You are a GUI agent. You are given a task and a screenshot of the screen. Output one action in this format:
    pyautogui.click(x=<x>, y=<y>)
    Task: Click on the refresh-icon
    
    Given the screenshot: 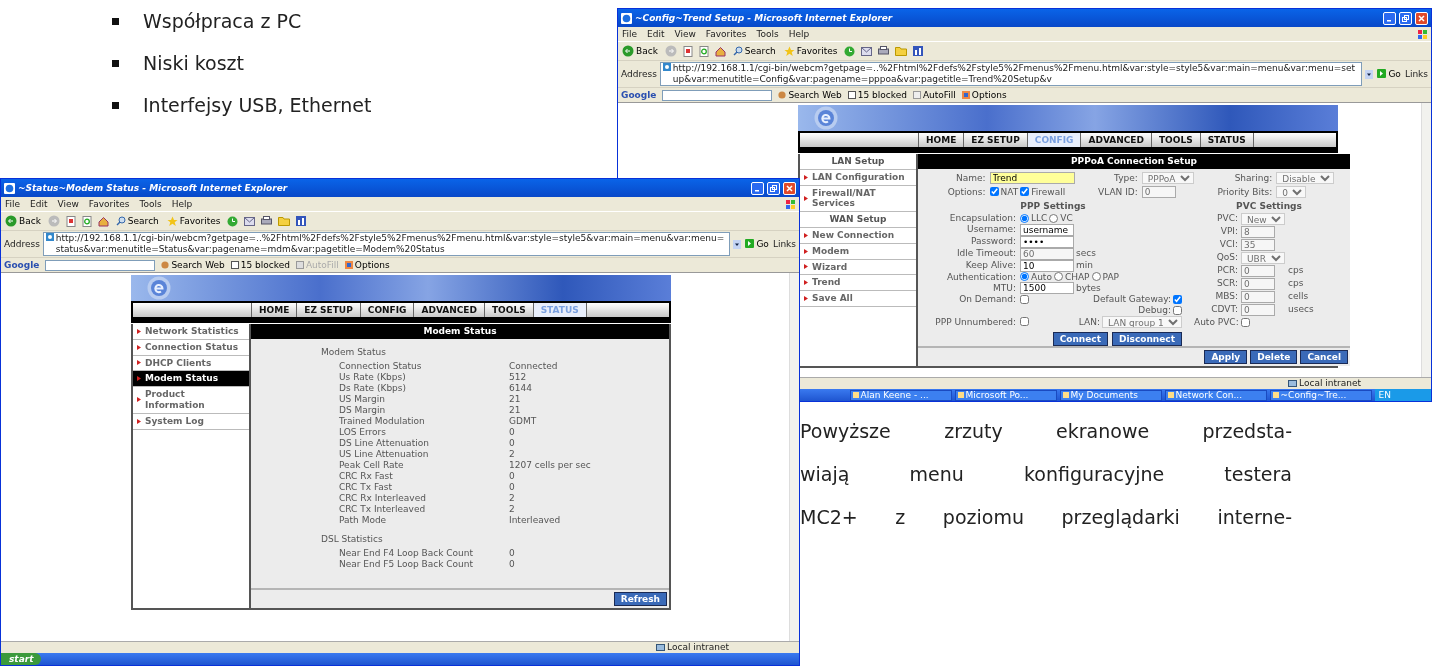 What is the action you would take?
    pyautogui.click(x=703, y=51)
    